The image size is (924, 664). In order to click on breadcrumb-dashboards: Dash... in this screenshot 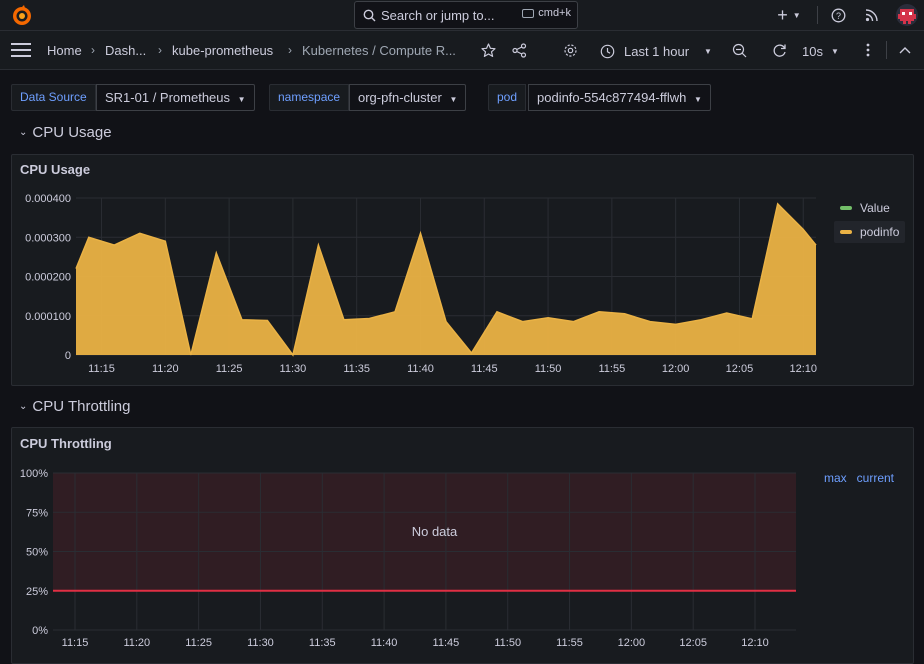, I will do `click(125, 50)`.